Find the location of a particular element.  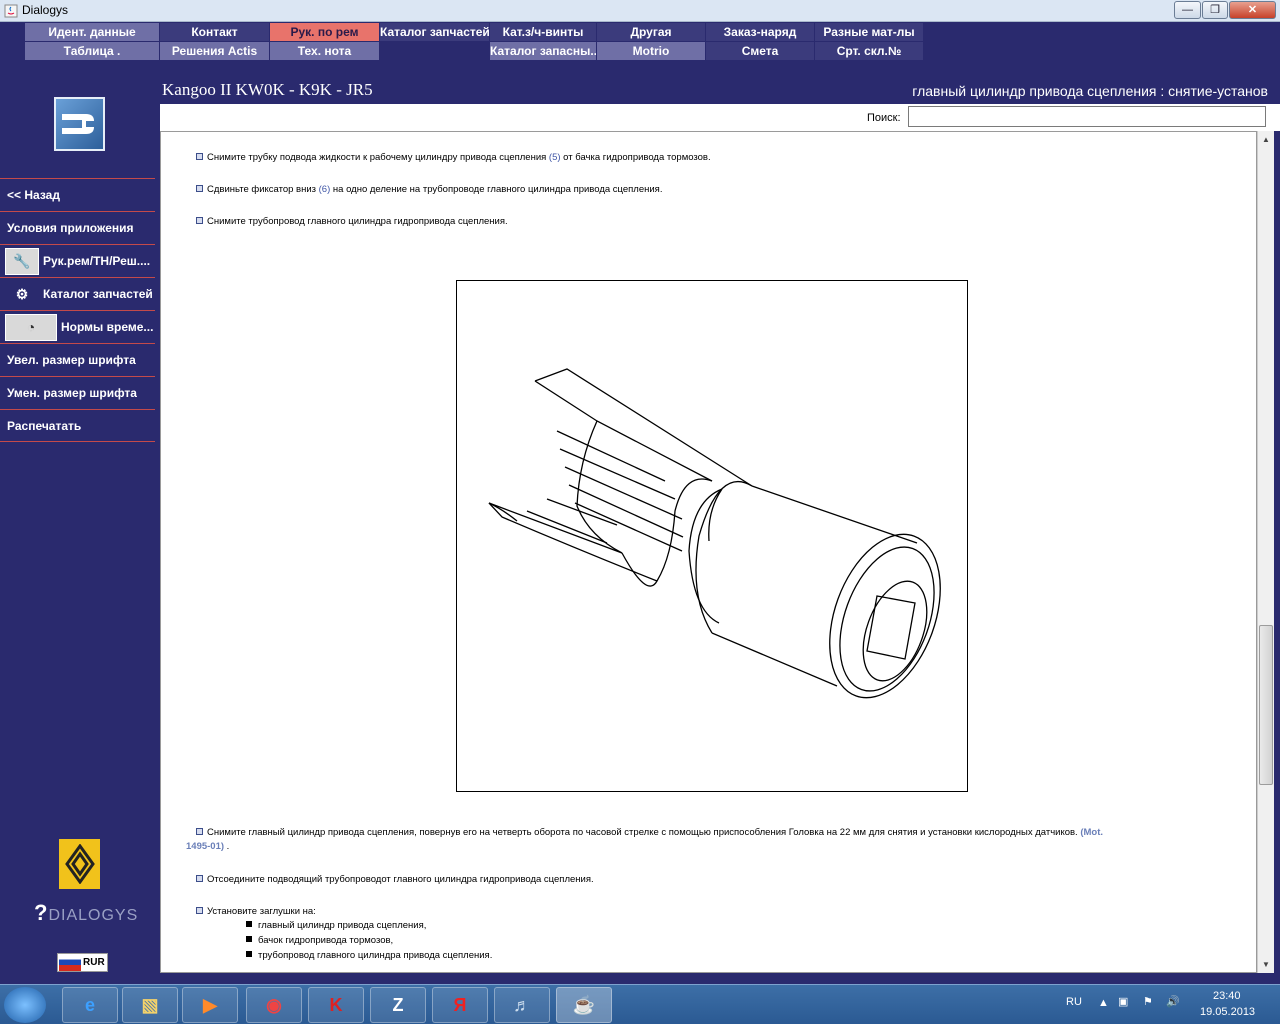

ref-6-link: (6) is located at coordinates (325, 189).